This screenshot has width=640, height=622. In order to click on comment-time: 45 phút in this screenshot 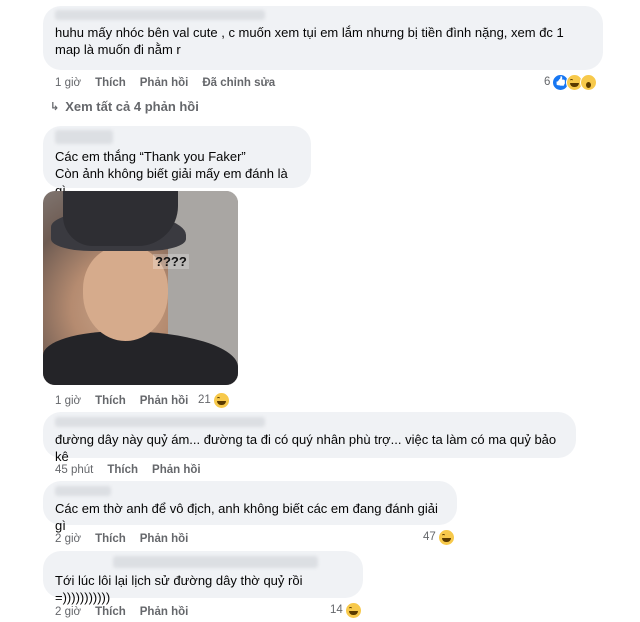, I will do `click(74, 470)`.